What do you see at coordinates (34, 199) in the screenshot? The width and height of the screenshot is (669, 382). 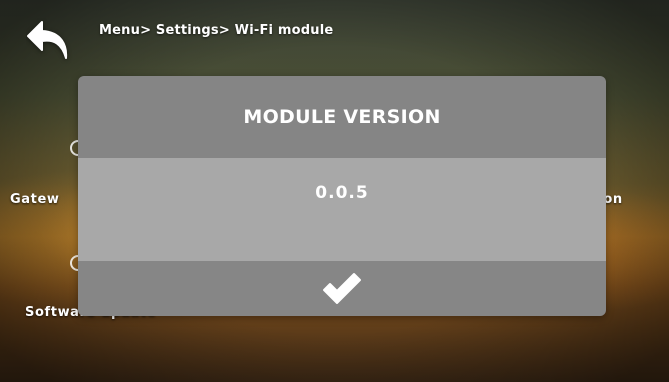 I see `menu-item-gateway: Gatew` at bounding box center [34, 199].